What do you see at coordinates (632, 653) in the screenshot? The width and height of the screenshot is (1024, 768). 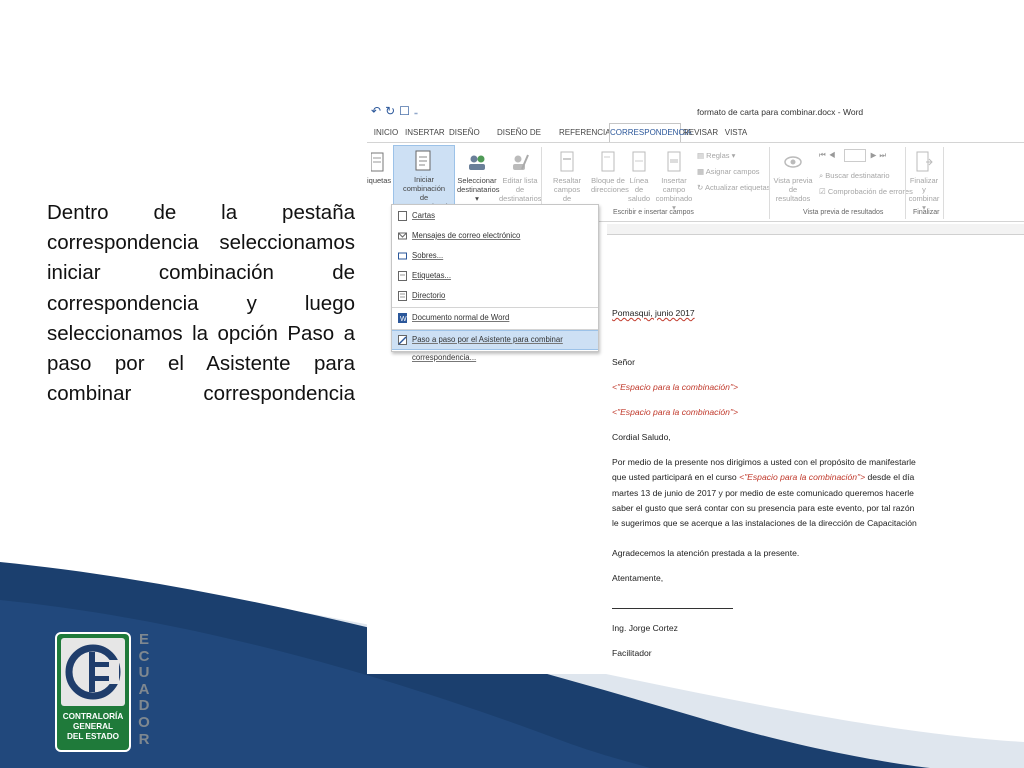 I see `signer-role: Facilitador` at bounding box center [632, 653].